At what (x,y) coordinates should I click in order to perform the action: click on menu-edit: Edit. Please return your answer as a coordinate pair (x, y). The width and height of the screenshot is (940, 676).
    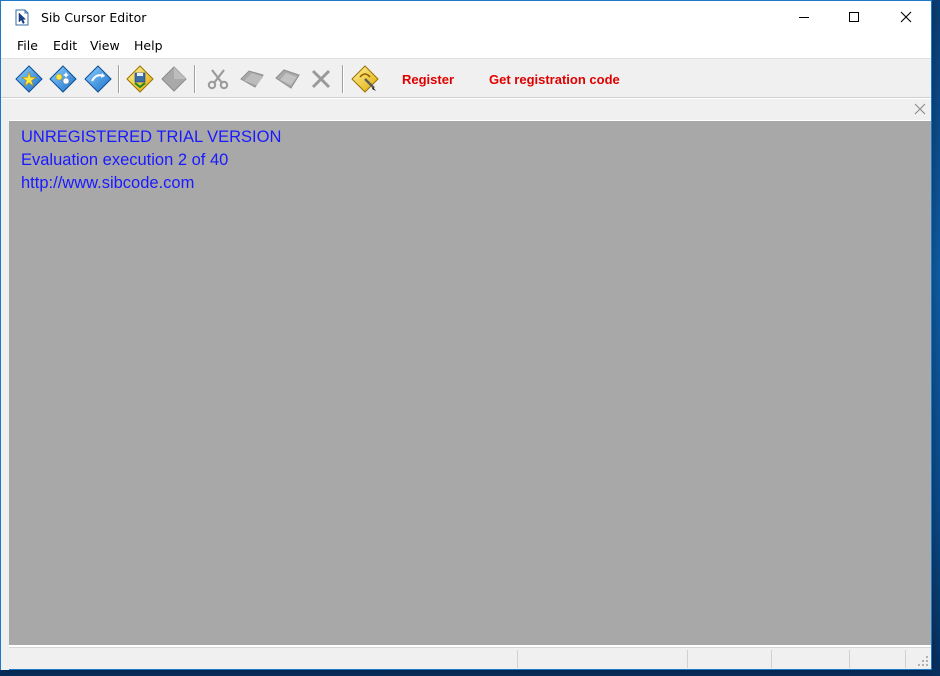
    Looking at the image, I should click on (65, 45).